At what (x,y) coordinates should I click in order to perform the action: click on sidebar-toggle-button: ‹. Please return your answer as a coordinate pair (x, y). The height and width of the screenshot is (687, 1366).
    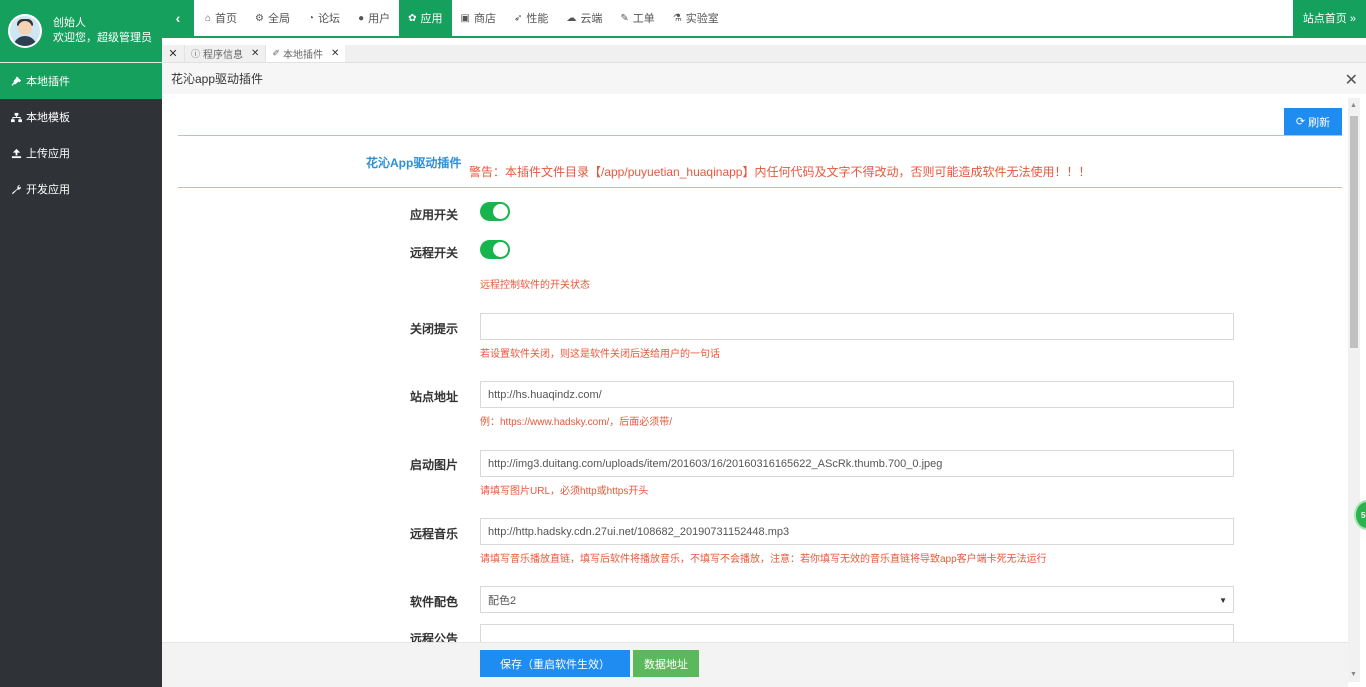
    Looking at the image, I should click on (178, 18).